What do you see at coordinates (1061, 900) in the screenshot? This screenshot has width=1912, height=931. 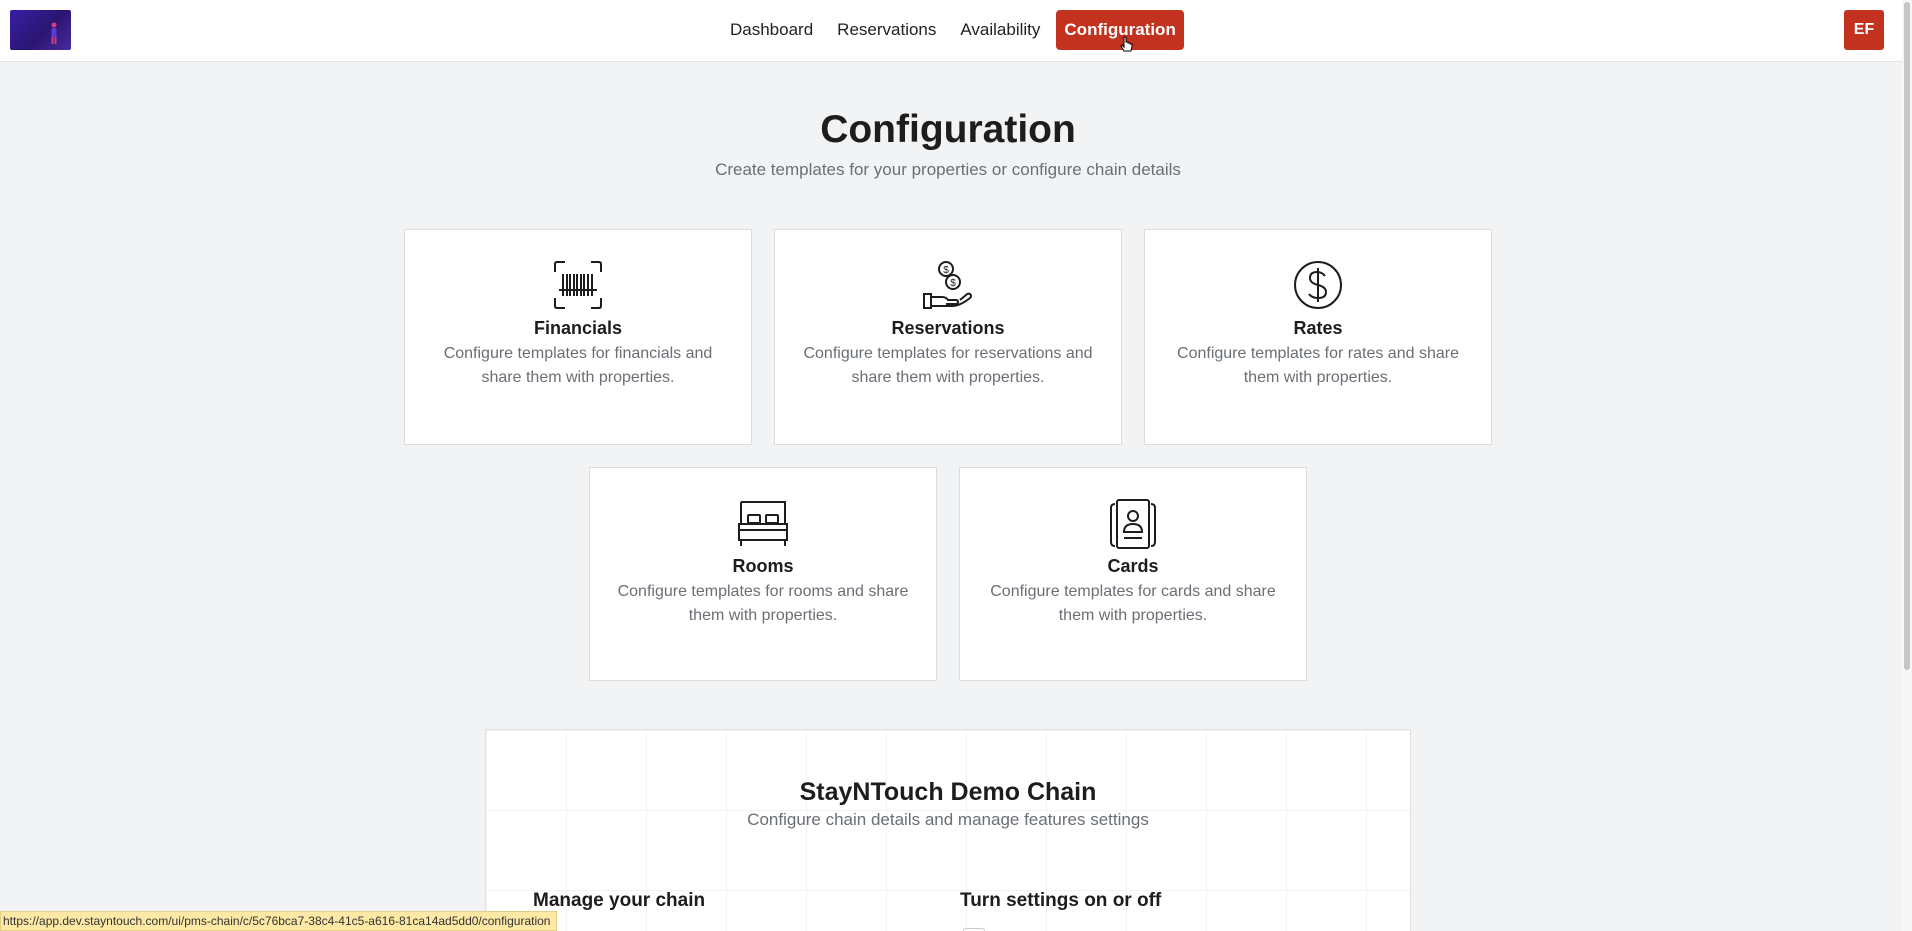 I see `settings-toggle-heading: Turn settings on or off` at bounding box center [1061, 900].